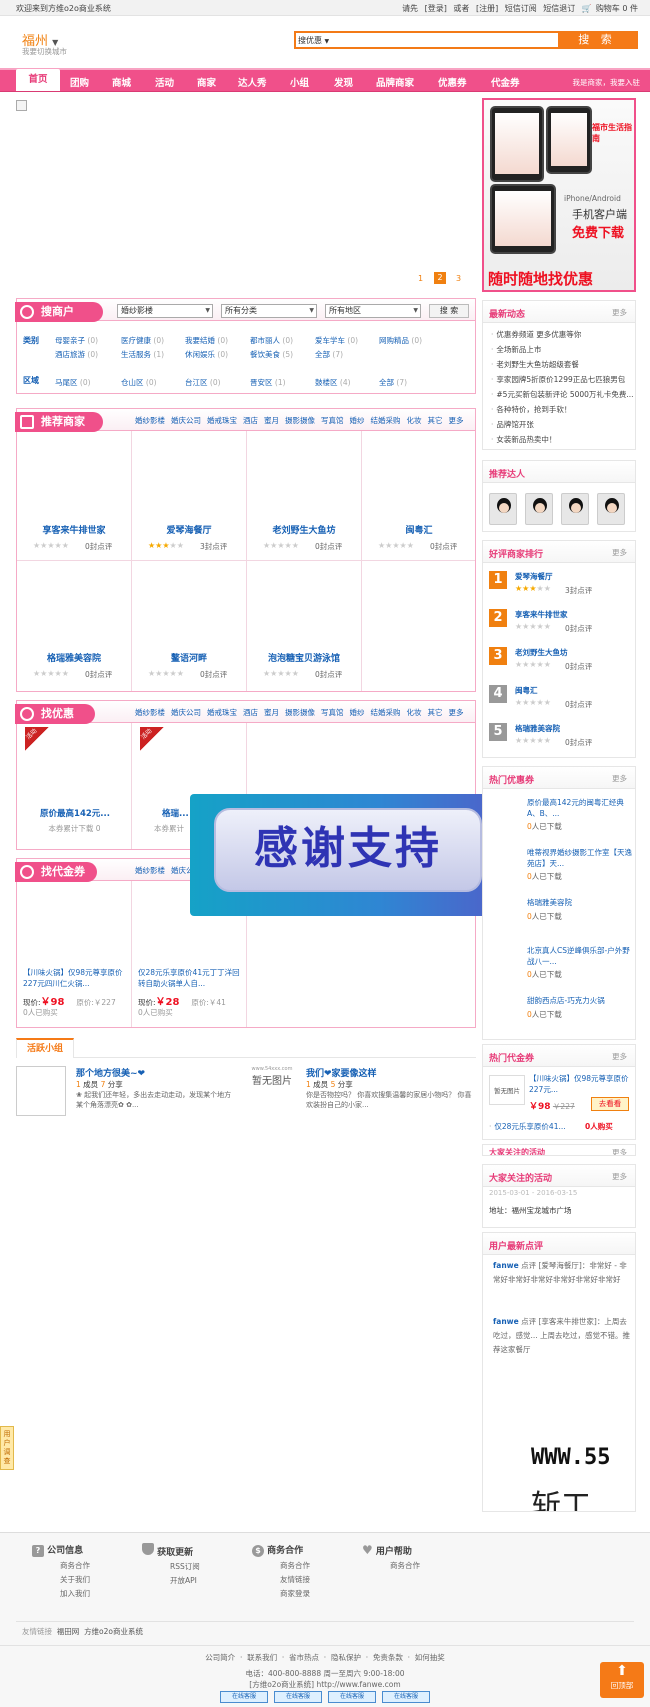 The image size is (650, 1707). What do you see at coordinates (110, 1072) in the screenshot?
I see `group-title: 那个地方很美~❤` at bounding box center [110, 1072].